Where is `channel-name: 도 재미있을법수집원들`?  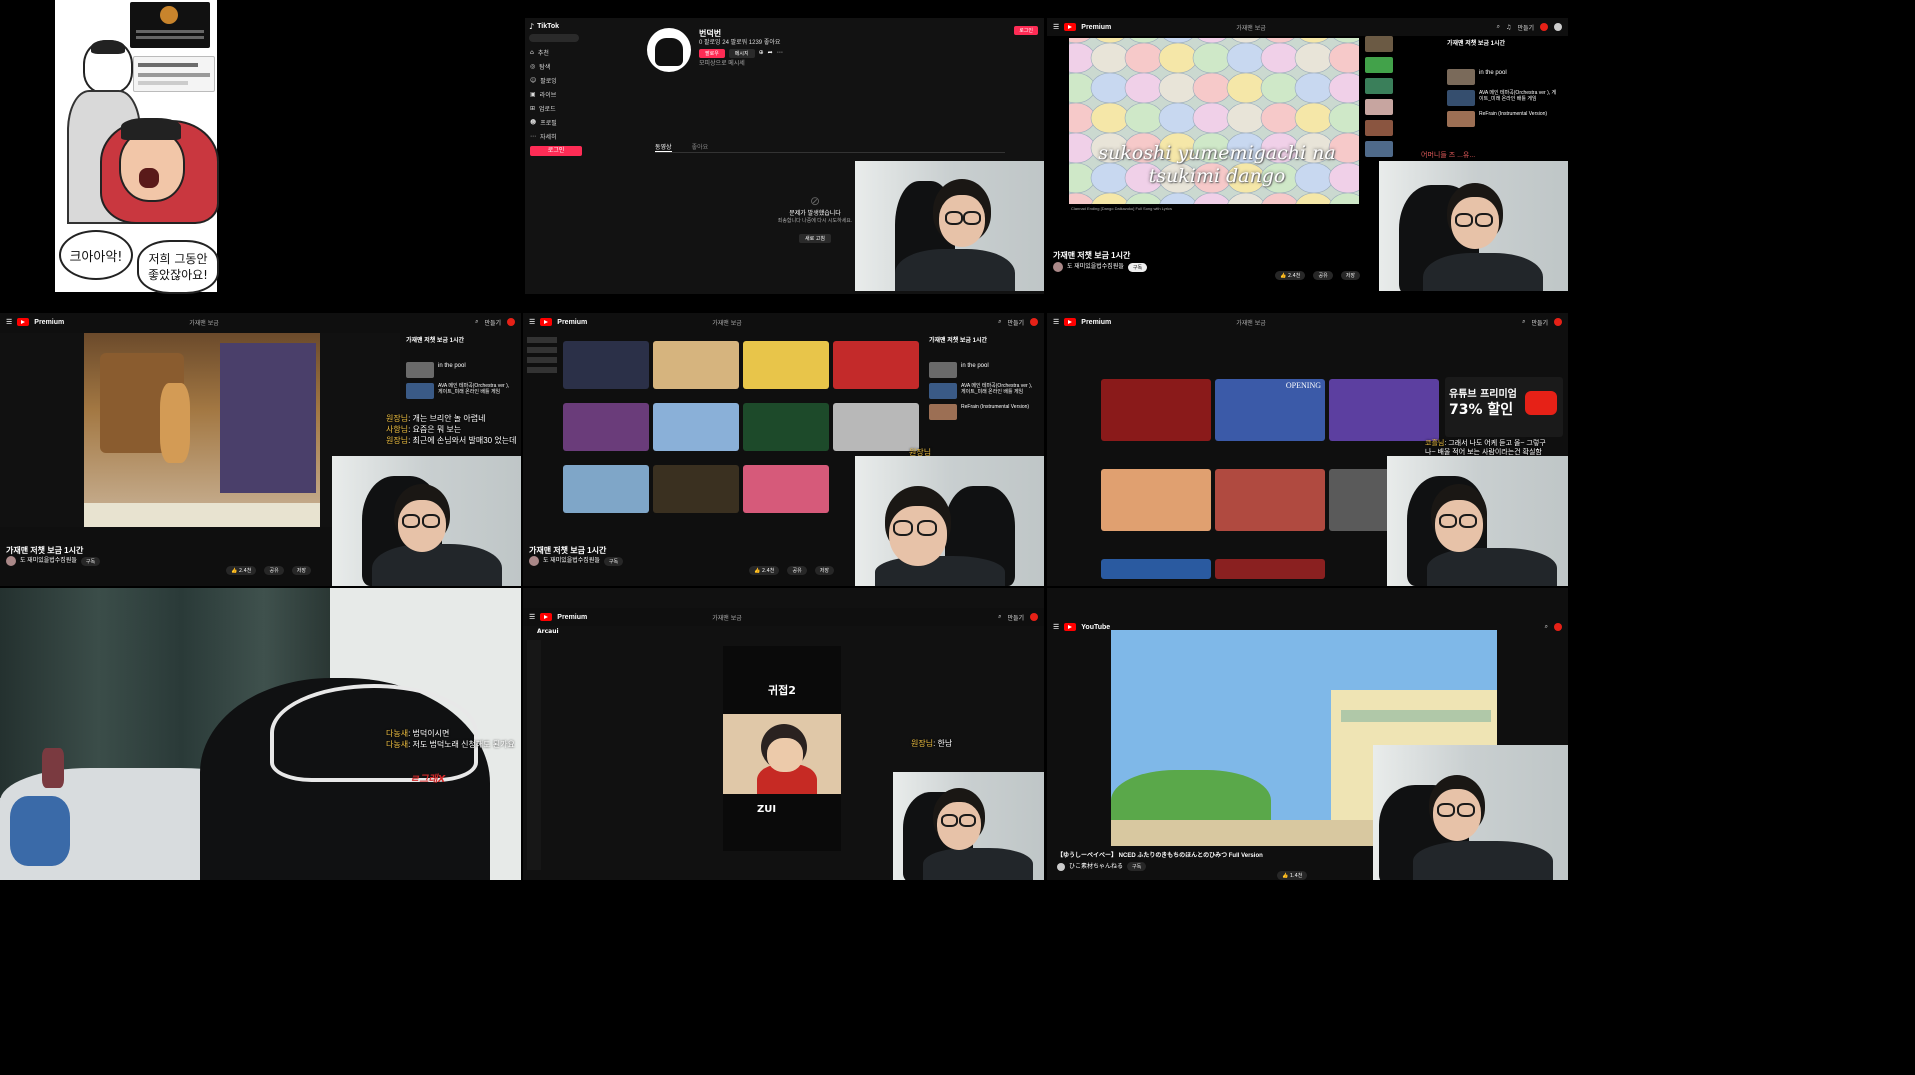
channel-name: 도 재미있을법수집원들 is located at coordinates (1095, 267).